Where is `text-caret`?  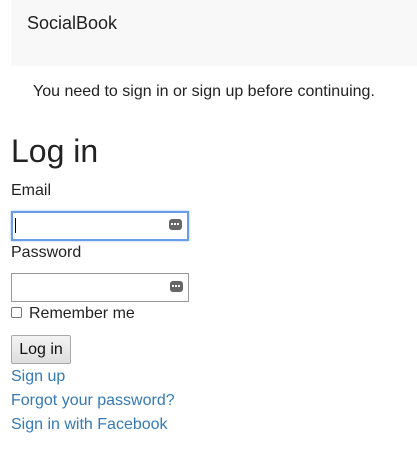 text-caret is located at coordinates (15, 225).